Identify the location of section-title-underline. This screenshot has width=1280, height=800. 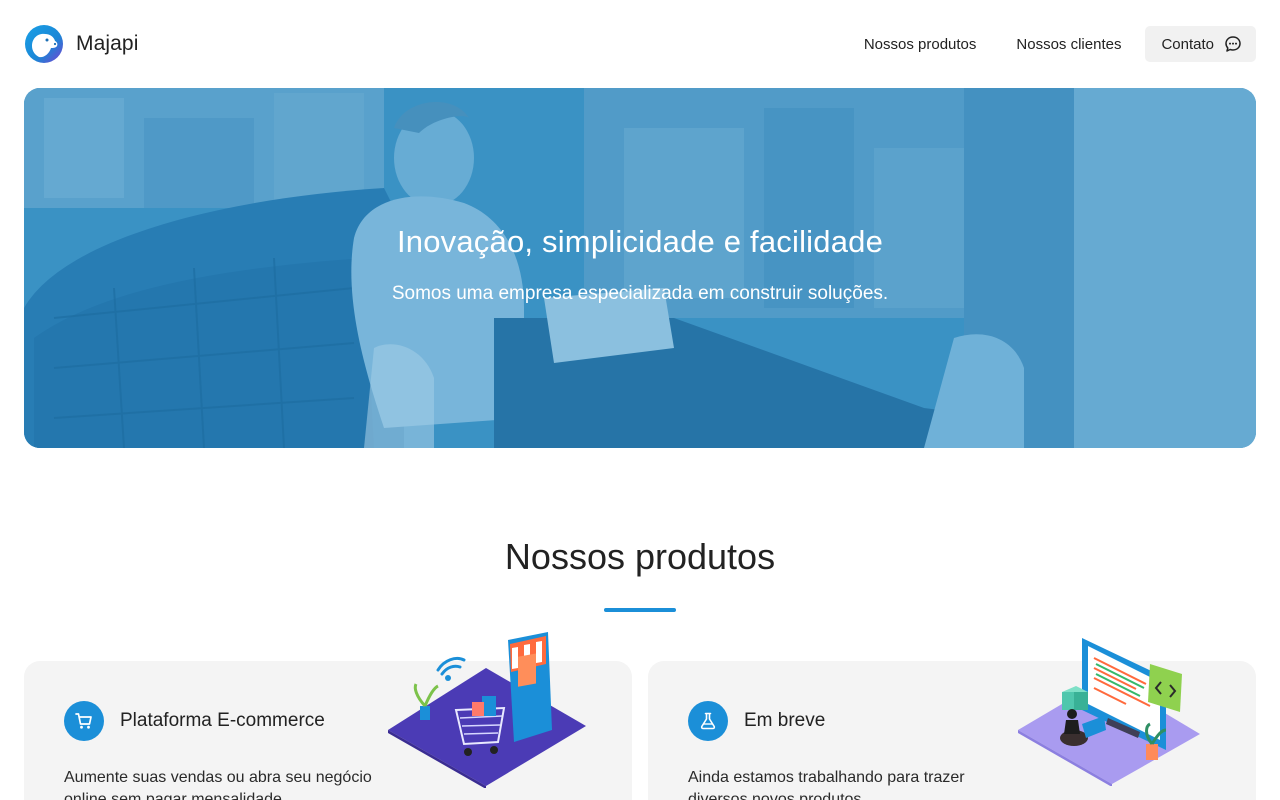
(640, 610).